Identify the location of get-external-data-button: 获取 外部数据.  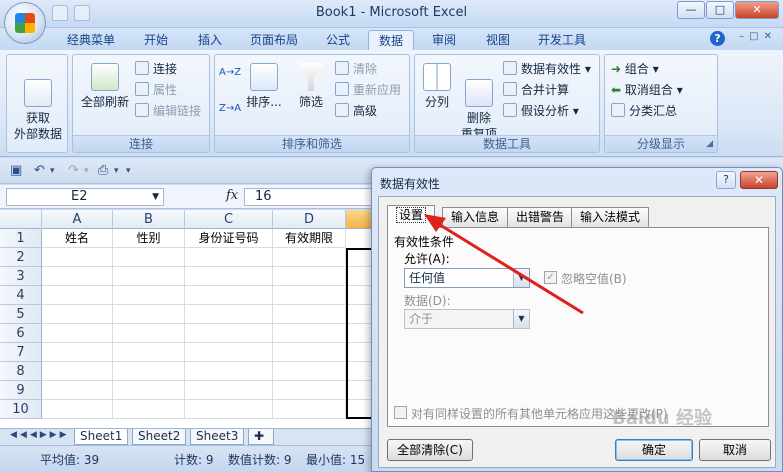
(38, 102).